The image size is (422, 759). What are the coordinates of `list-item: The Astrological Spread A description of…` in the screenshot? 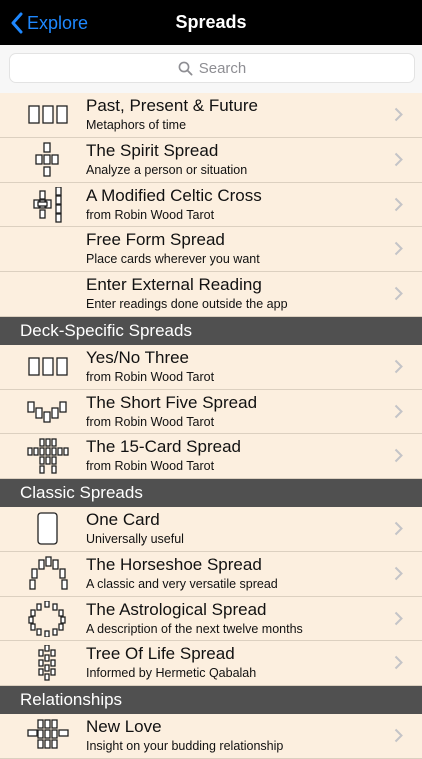 It's located at (211, 619).